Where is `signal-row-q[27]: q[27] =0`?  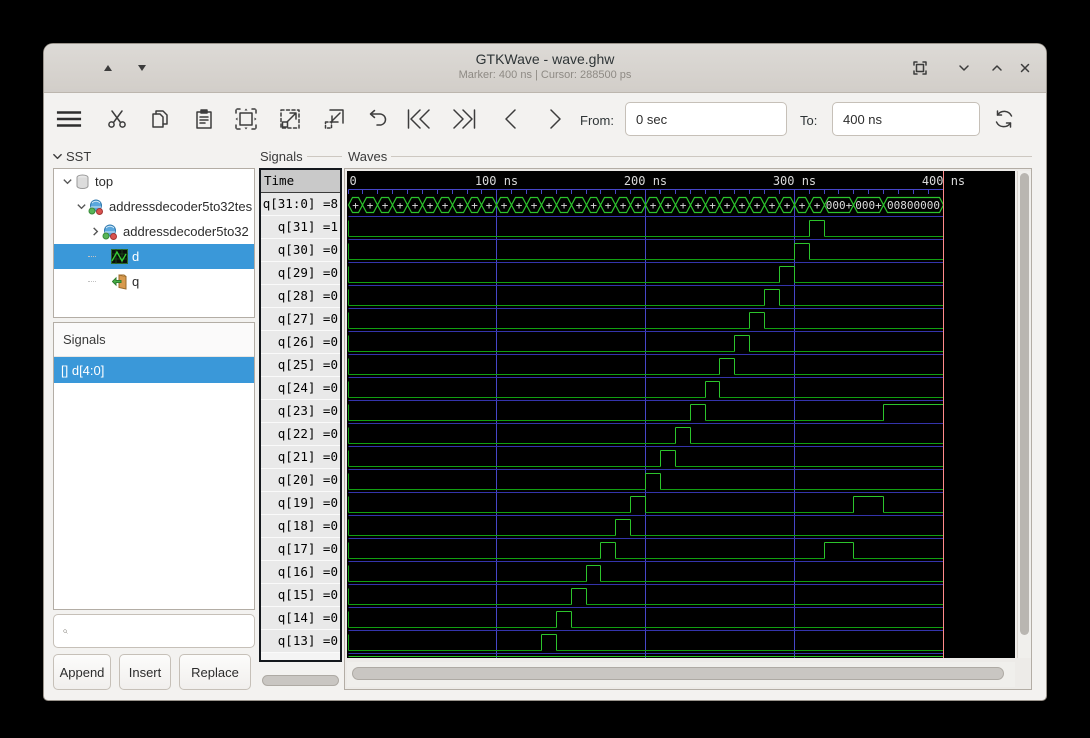
signal-row-q[27]: q[27] =0 is located at coordinates (300, 319).